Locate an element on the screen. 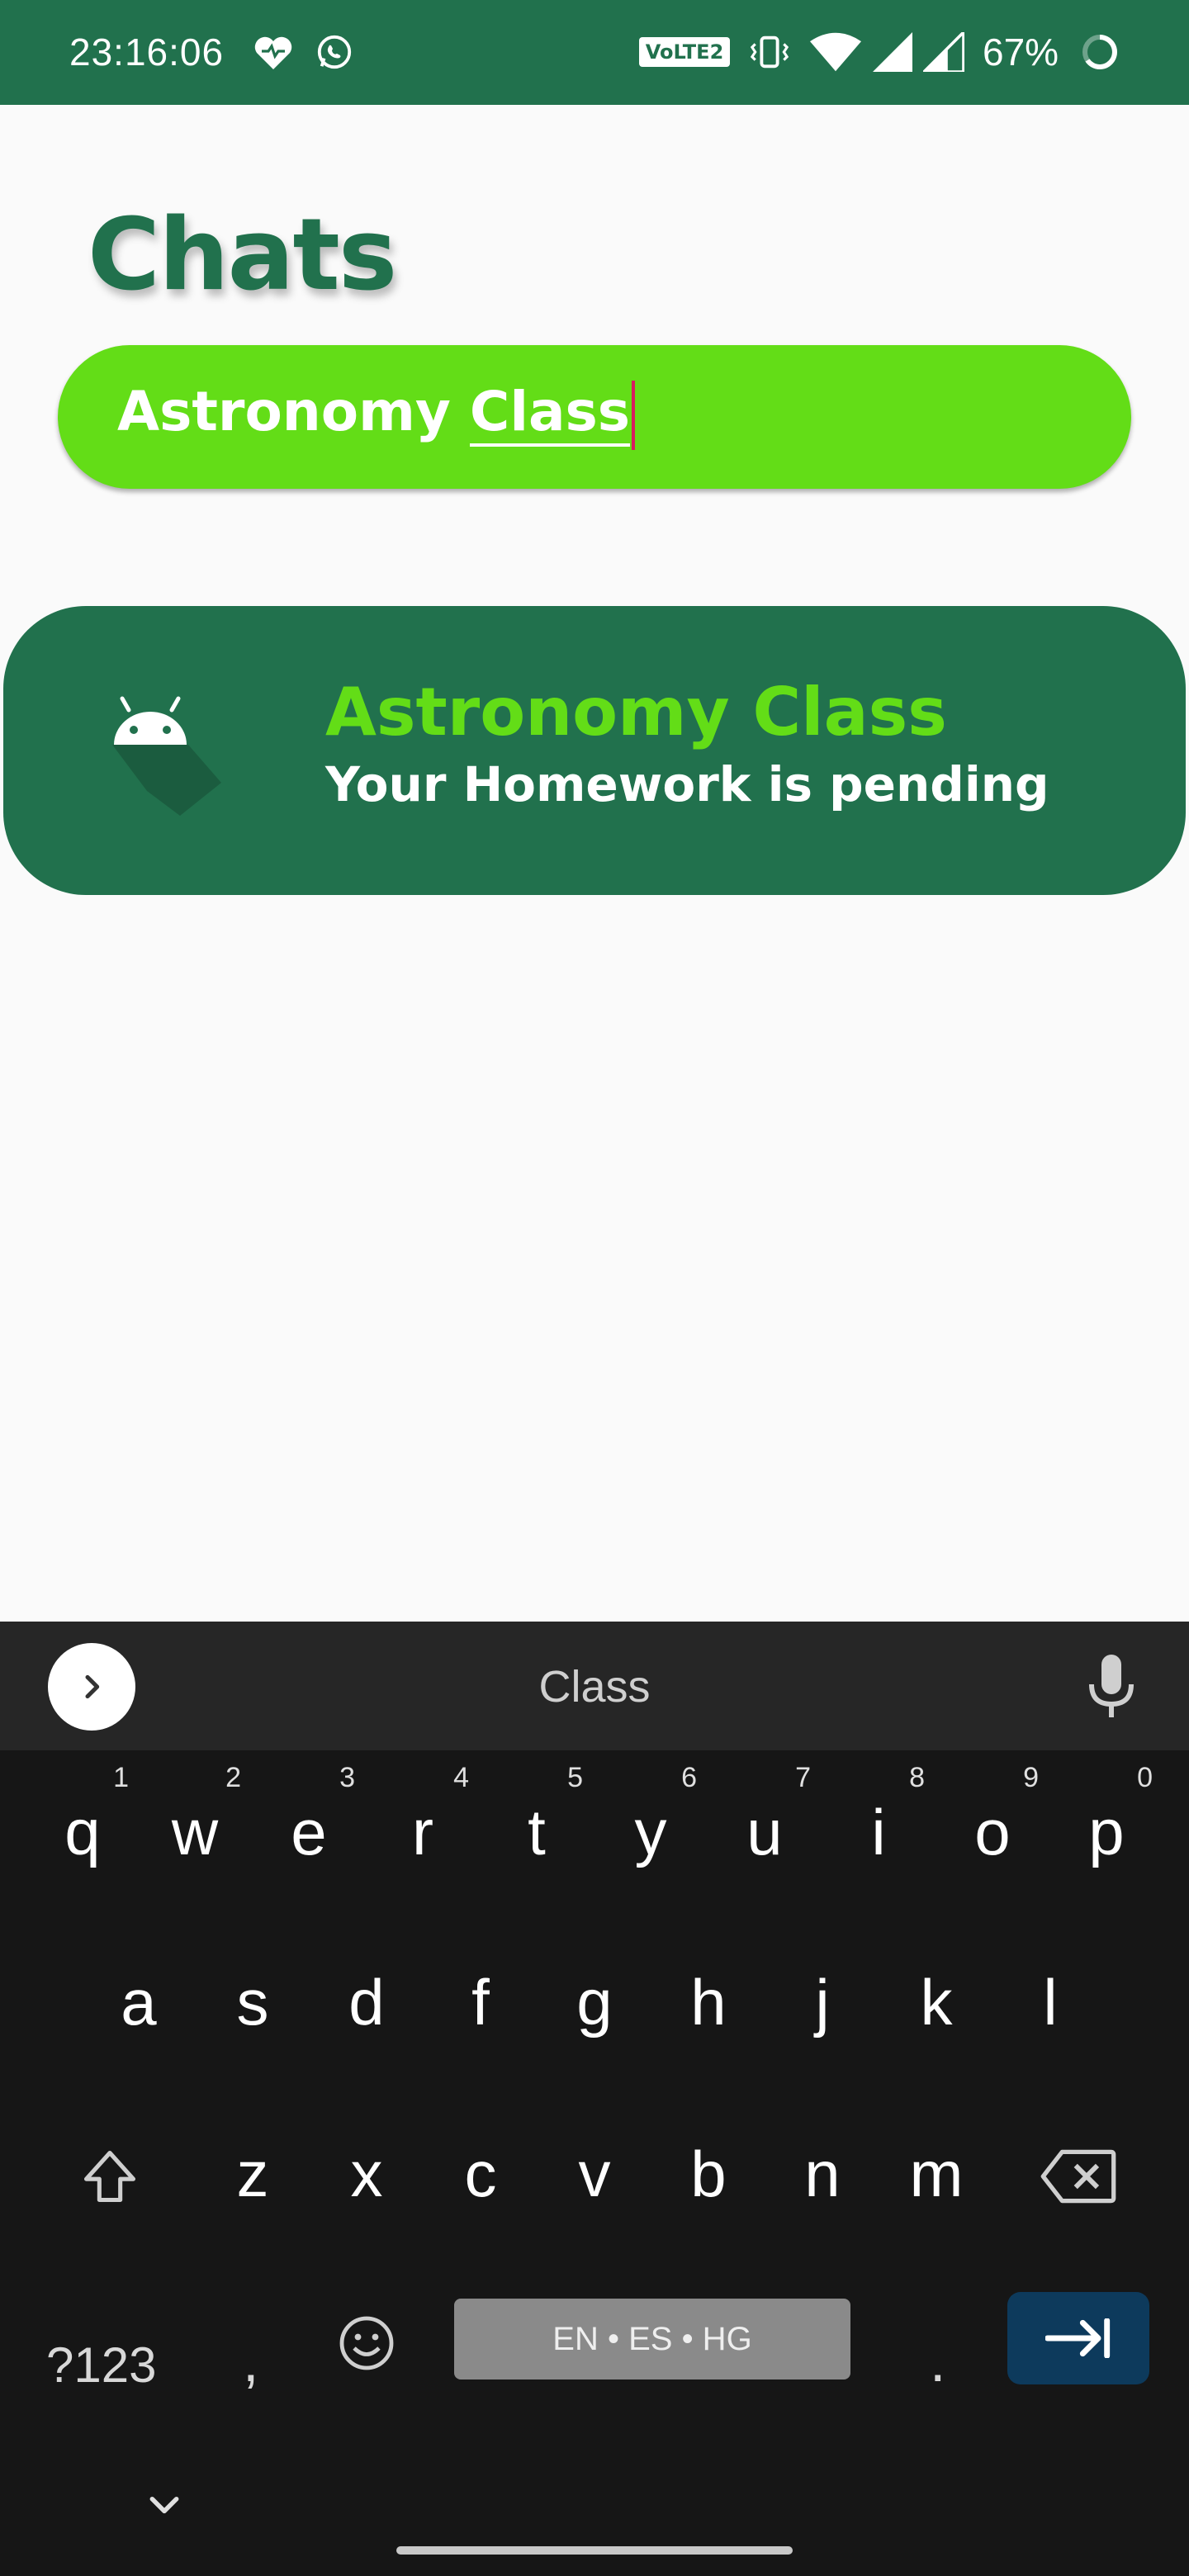 This screenshot has height=2576, width=1189. keyboard-suggestion-bar: Class is located at coordinates (594, 1686).